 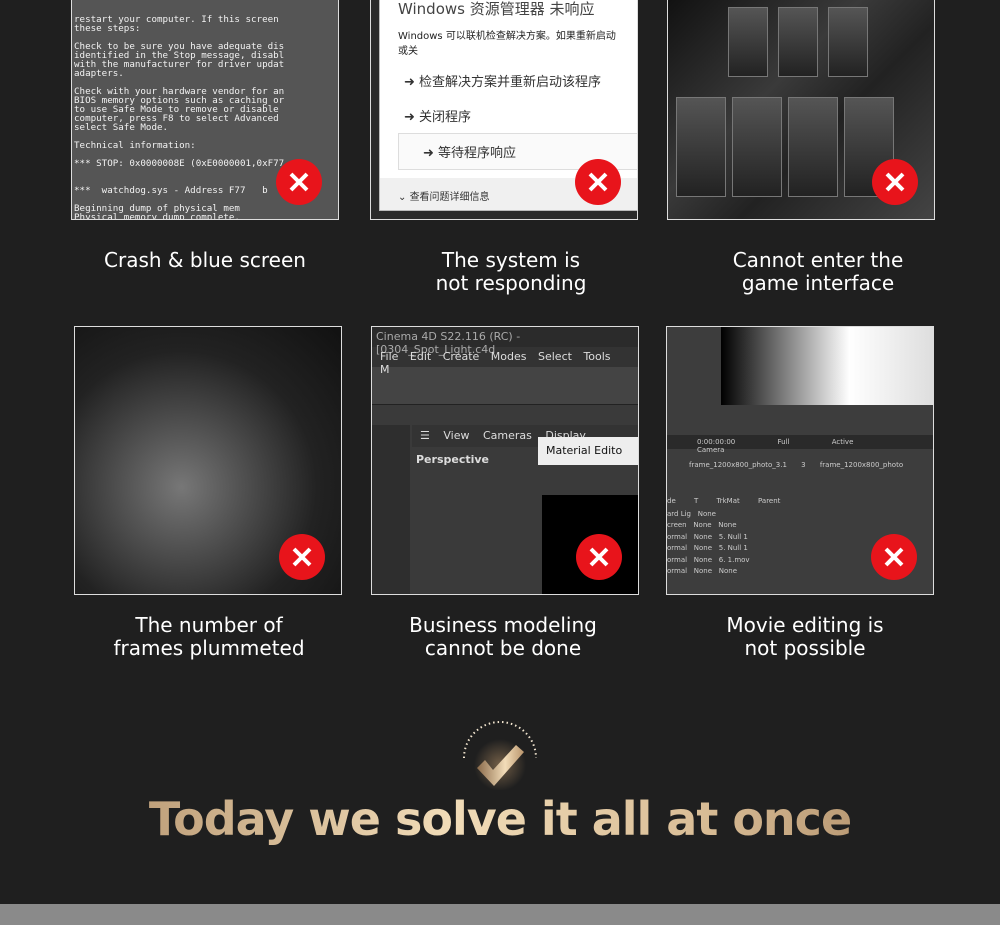 What do you see at coordinates (511, 260) in the screenshot?
I see `caption-line: The system is` at bounding box center [511, 260].